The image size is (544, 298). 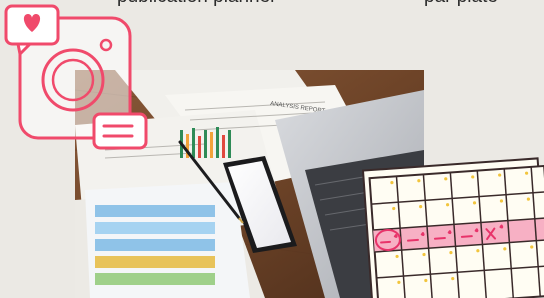 I want to click on menu-icon, so click(x=120, y=131).